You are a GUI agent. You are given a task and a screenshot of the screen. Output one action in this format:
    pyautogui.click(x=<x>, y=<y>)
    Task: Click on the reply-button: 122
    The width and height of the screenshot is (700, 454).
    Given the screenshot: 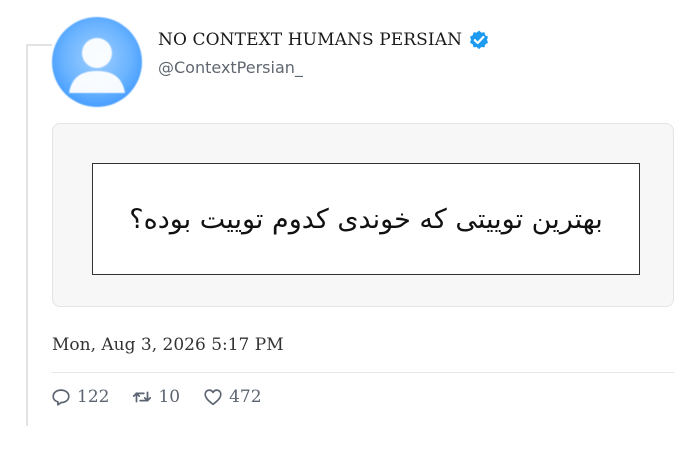 What is the action you would take?
    pyautogui.click(x=79, y=397)
    